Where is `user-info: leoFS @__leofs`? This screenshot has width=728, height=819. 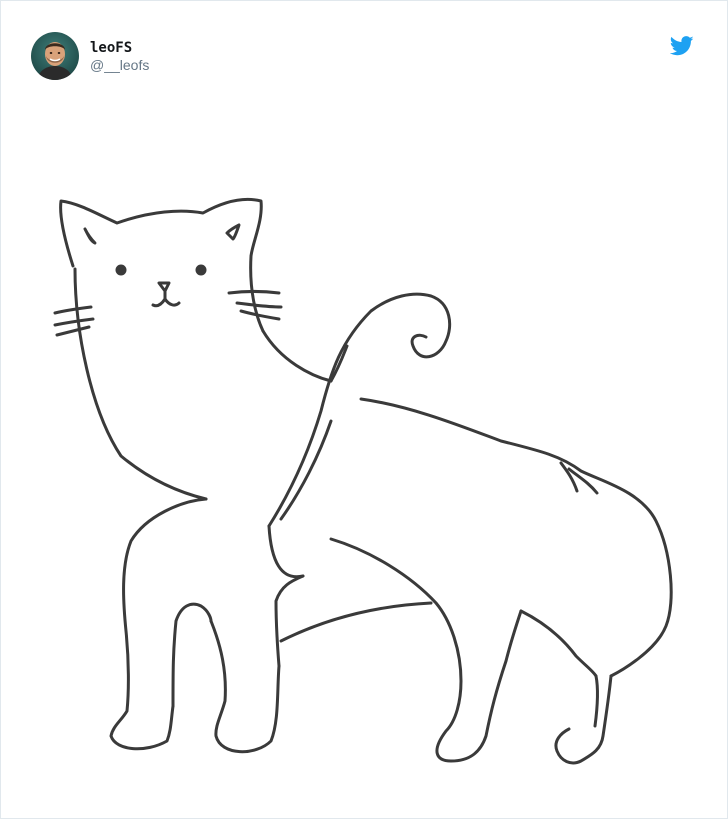
user-info: leoFS @__leofs is located at coordinates (119, 56).